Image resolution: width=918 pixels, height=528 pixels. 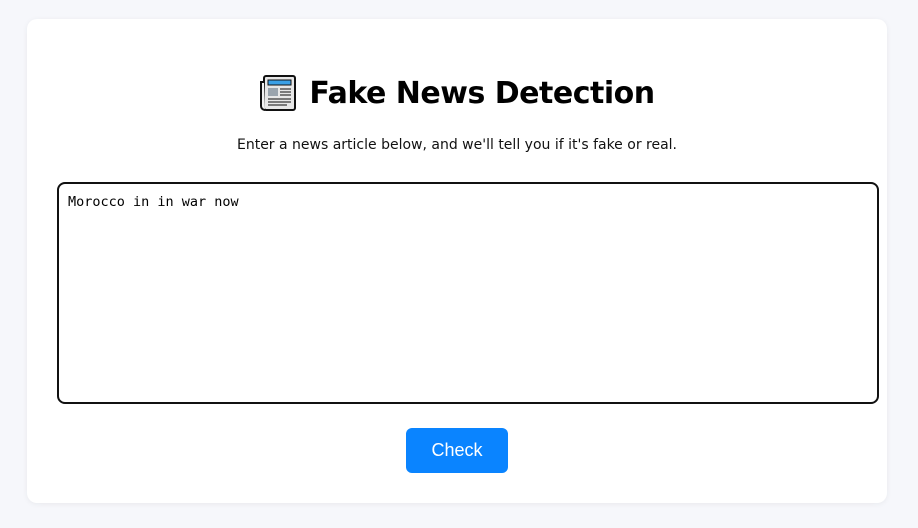 What do you see at coordinates (457, 450) in the screenshot?
I see `check-button: Check` at bounding box center [457, 450].